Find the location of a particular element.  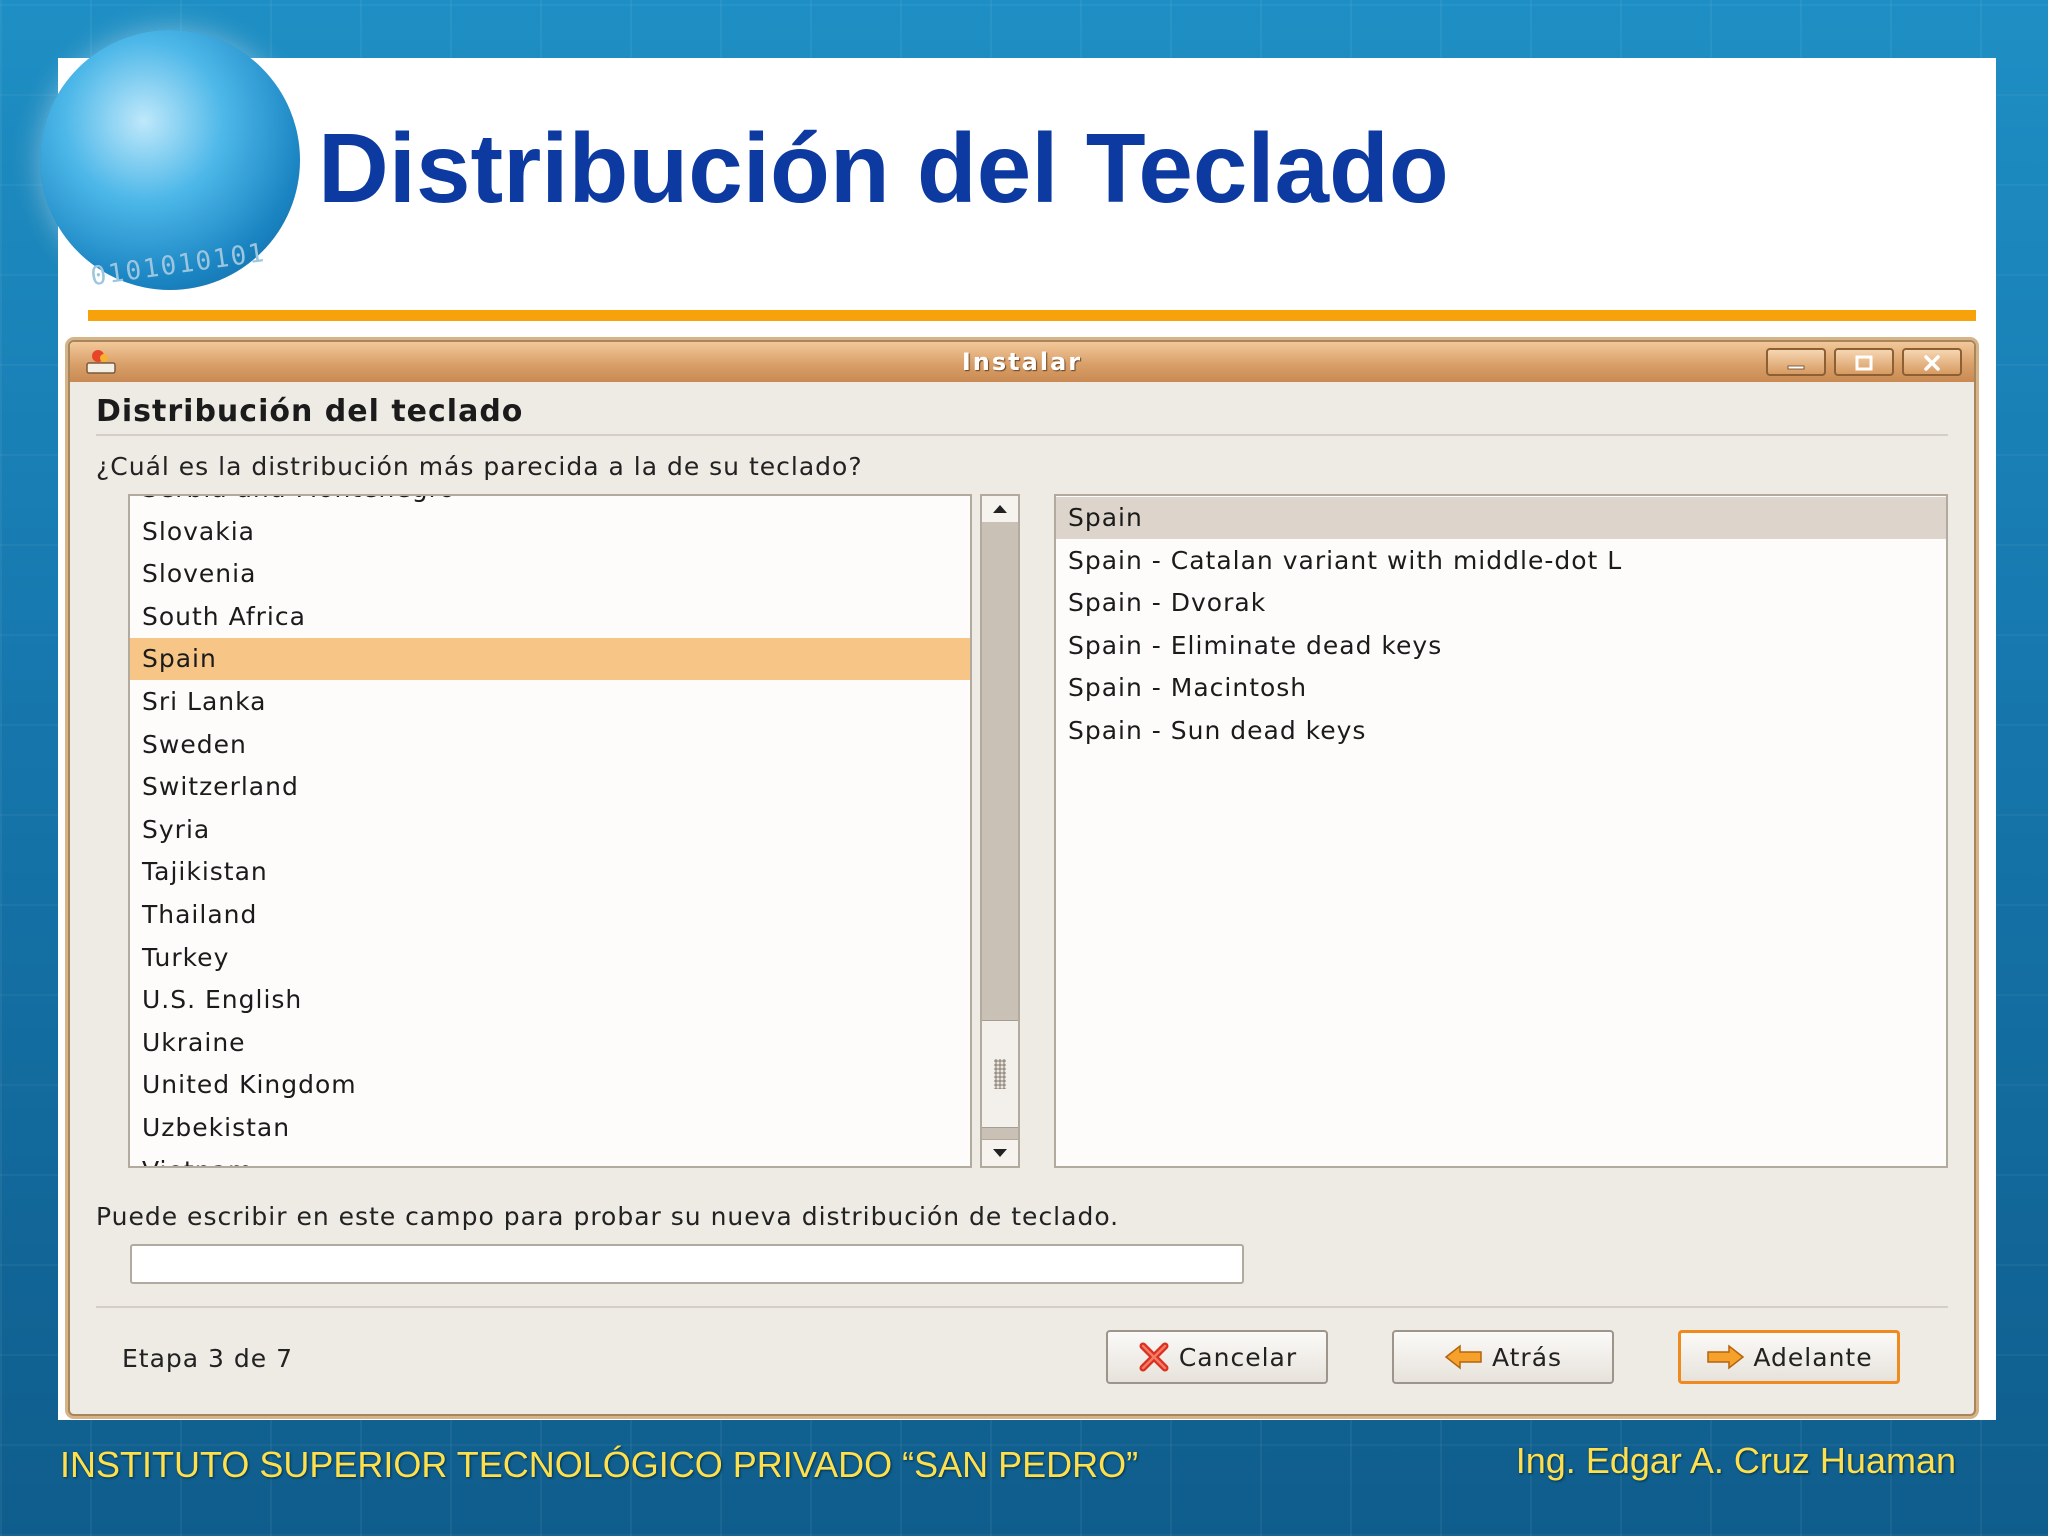

arrow-up-icon is located at coordinates (1000, 509).